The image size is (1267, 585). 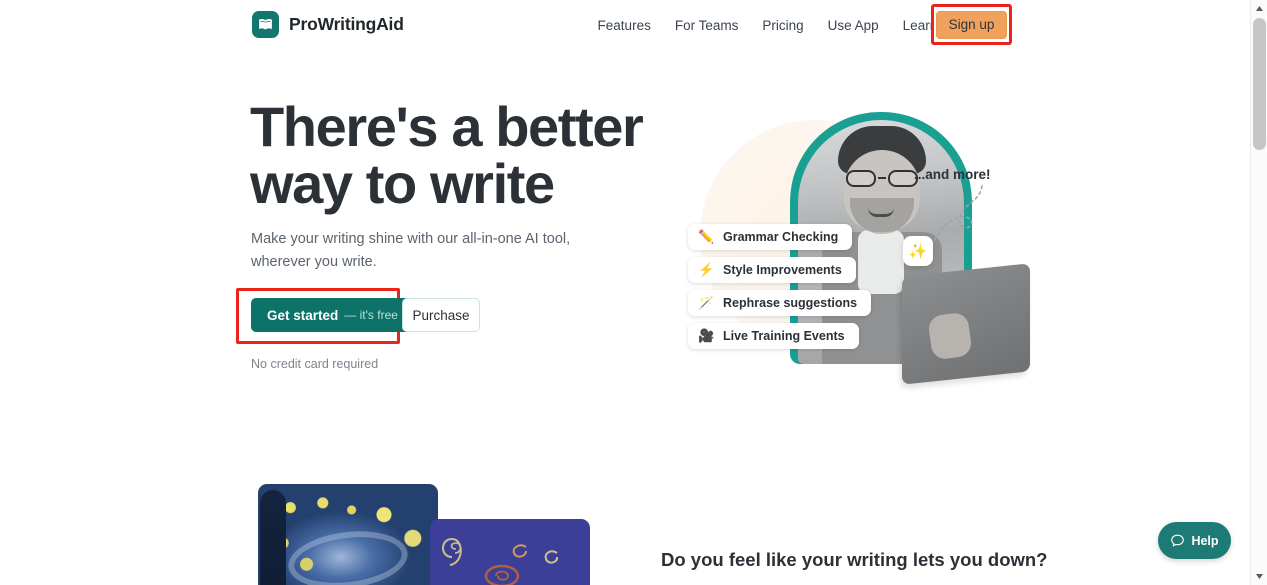 What do you see at coordinates (1258, 292) in the screenshot?
I see `page-scrollbar` at bounding box center [1258, 292].